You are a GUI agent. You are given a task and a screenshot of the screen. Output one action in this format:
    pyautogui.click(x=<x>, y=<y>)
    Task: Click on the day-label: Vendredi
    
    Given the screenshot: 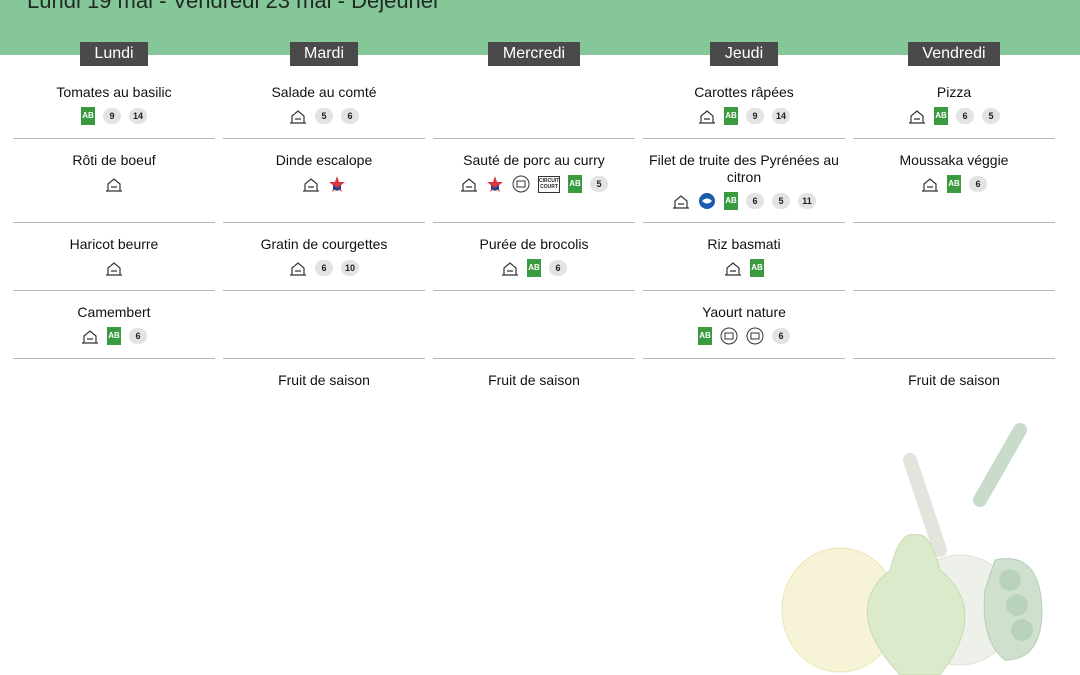 What is the action you would take?
    pyautogui.click(x=954, y=54)
    